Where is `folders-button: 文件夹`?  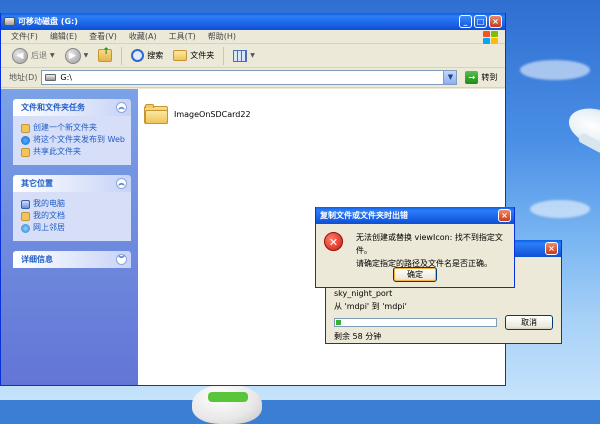
folders-button: 文件夹 is located at coordinates (193, 56).